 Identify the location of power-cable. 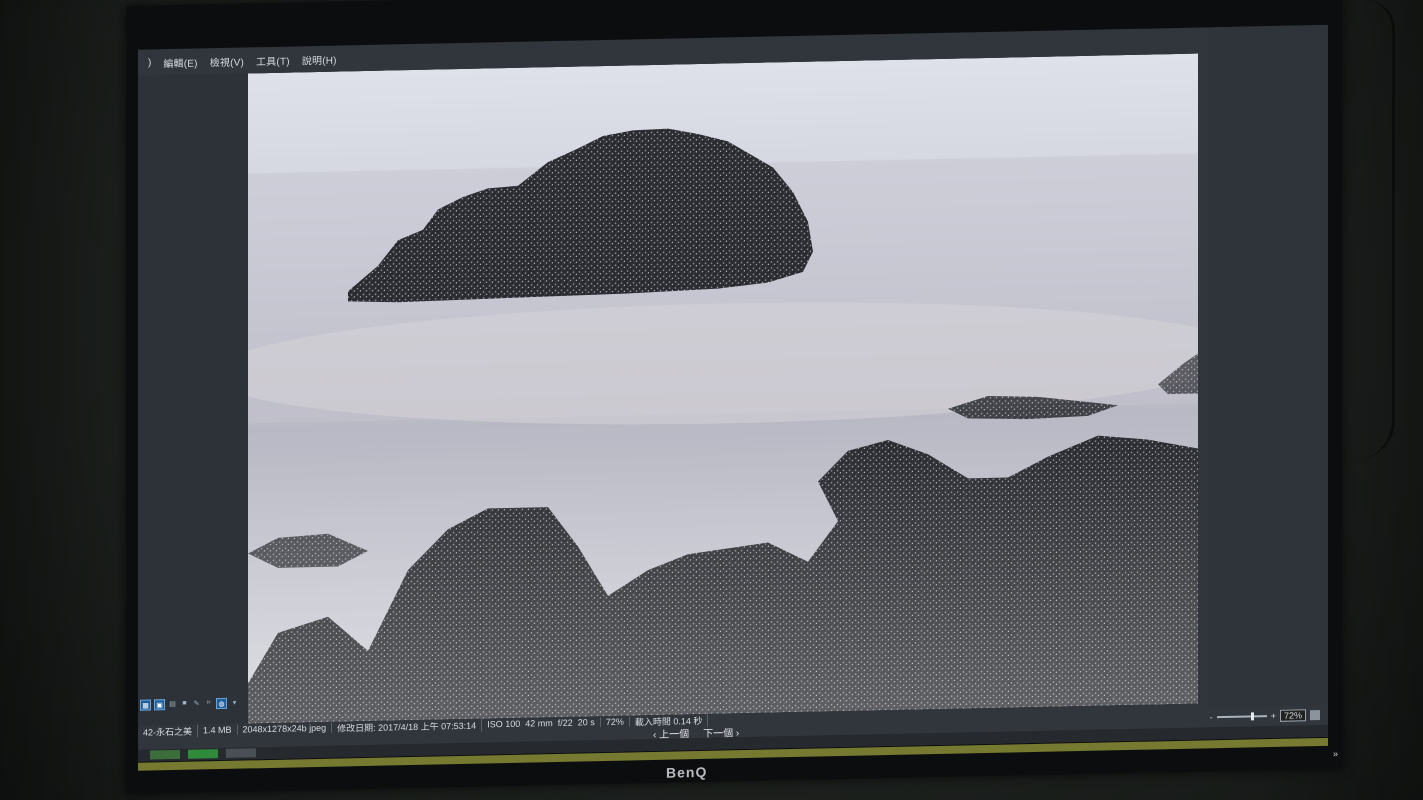
(1373, 230).